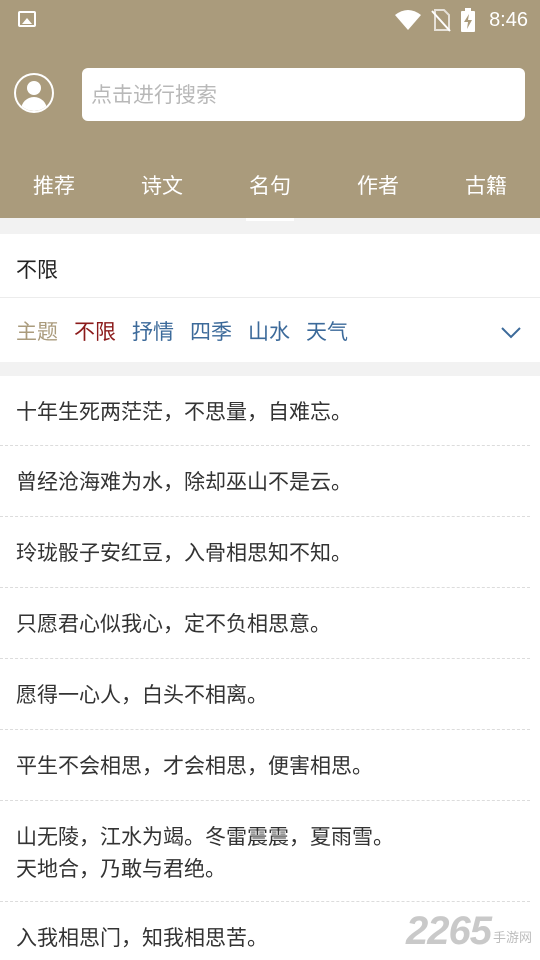 The width and height of the screenshot is (540, 960). Describe the element at coordinates (184, 412) in the screenshot. I see `quote-text: 十年生死两茫茫，不思量，自难忘。` at that location.